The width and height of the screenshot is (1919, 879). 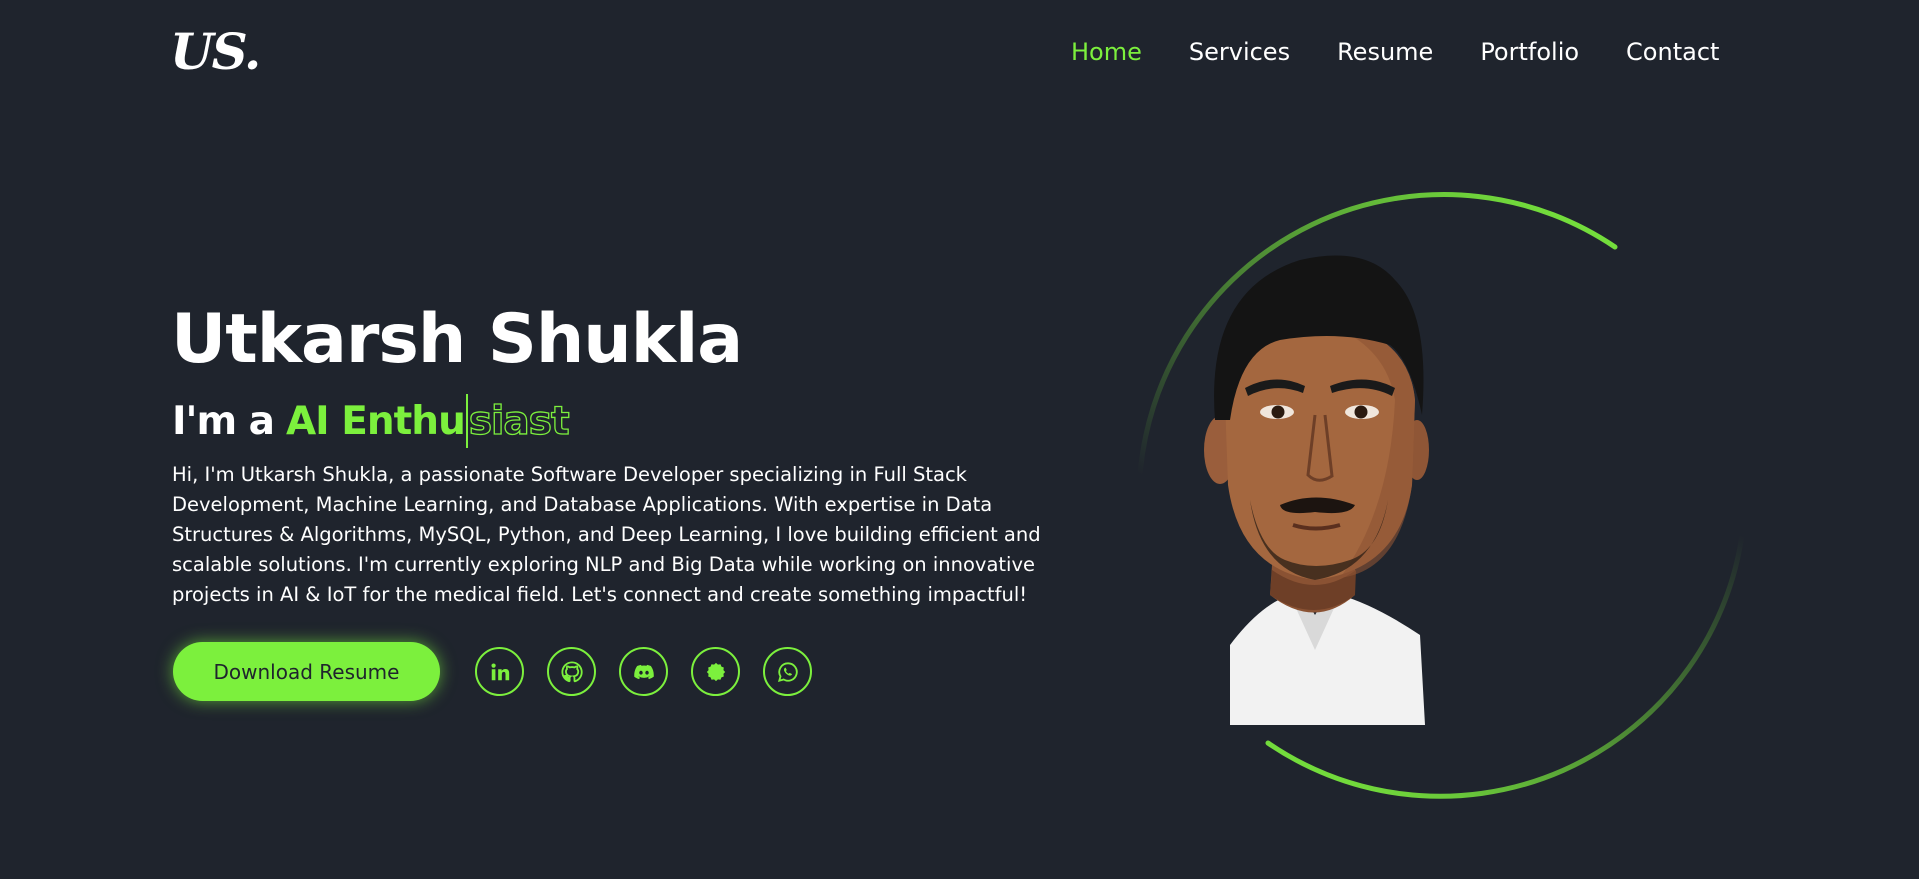 I want to click on linkedin-link, so click(x=499, y=671).